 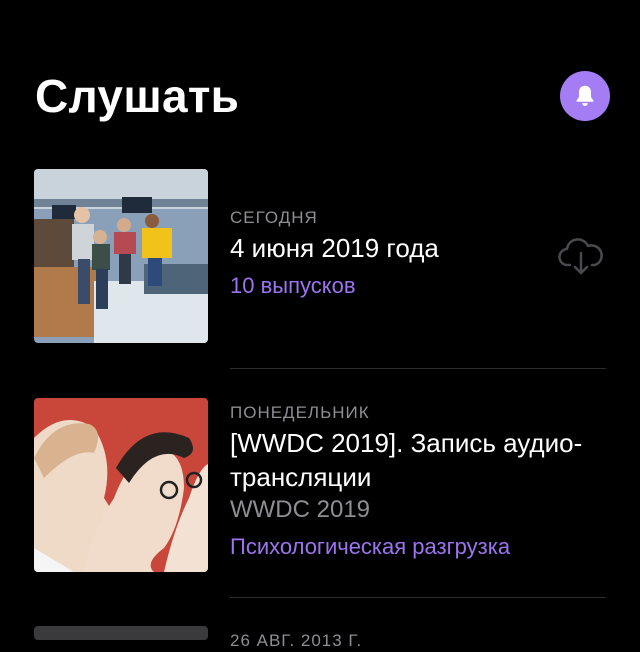 What do you see at coordinates (121, 633) in the screenshot?
I see `episode-artwork` at bounding box center [121, 633].